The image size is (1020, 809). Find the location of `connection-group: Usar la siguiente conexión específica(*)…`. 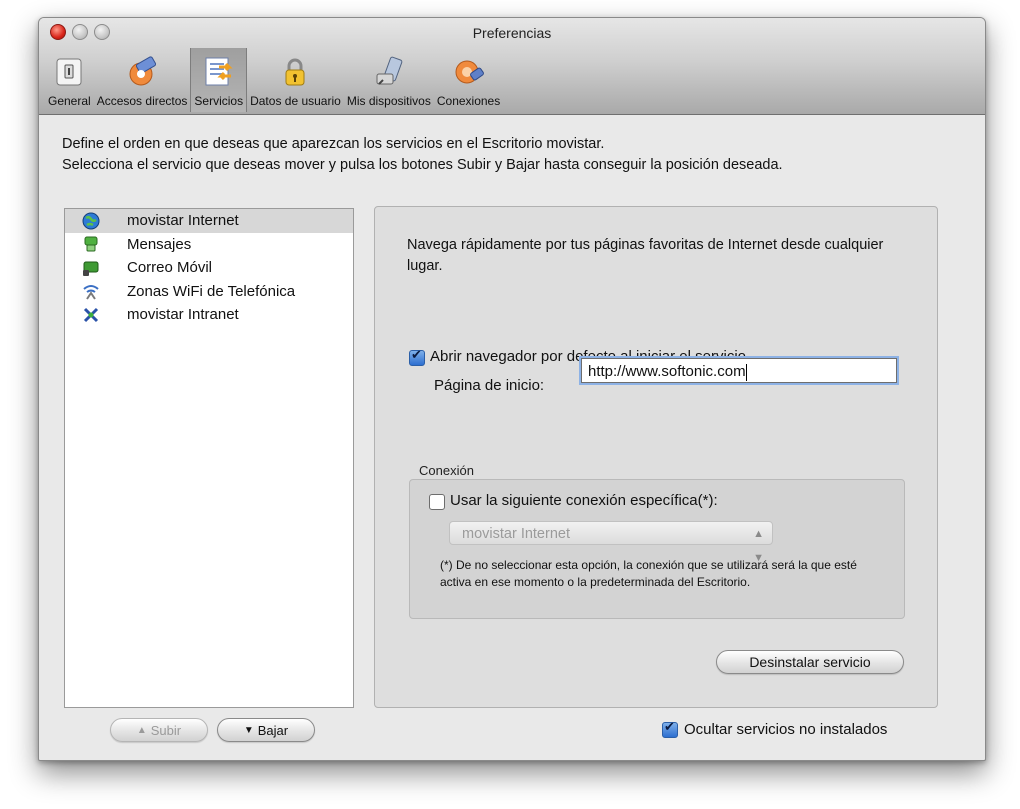

connection-group: Usar la siguiente conexión específica(*)… is located at coordinates (657, 549).